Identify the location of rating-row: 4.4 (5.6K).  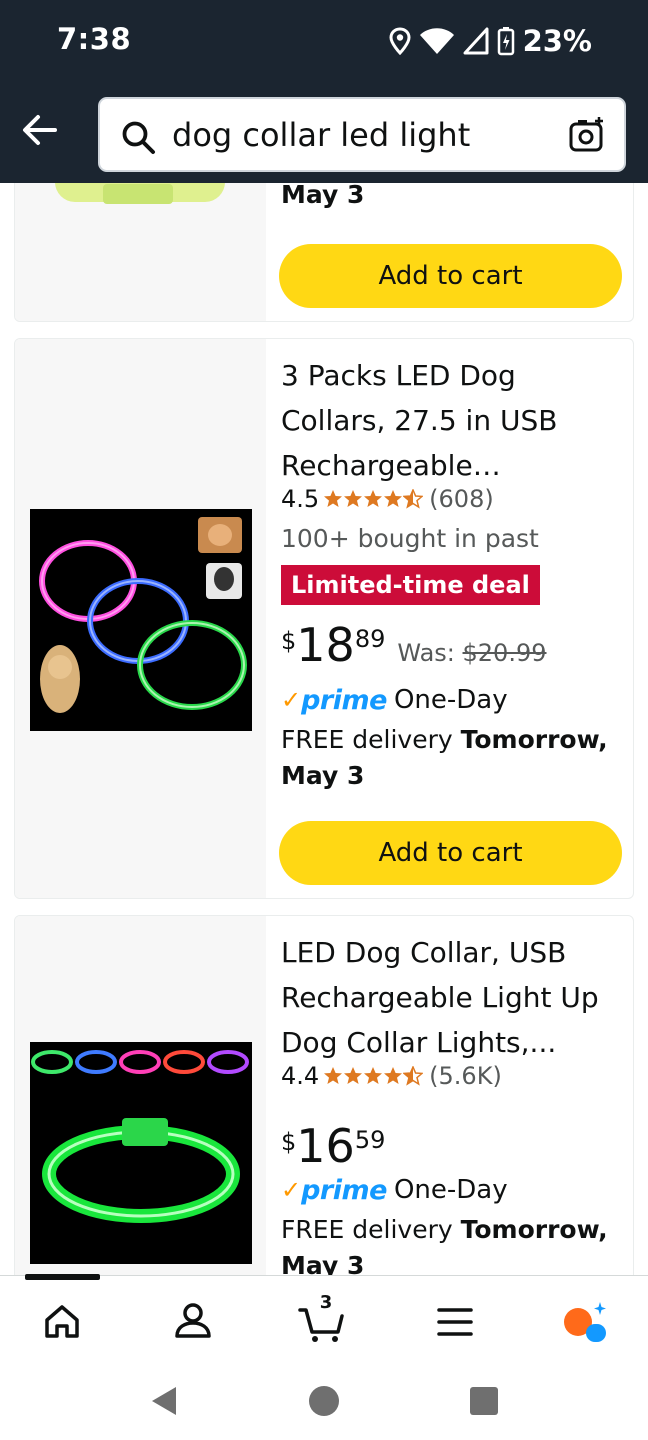
(451, 1076).